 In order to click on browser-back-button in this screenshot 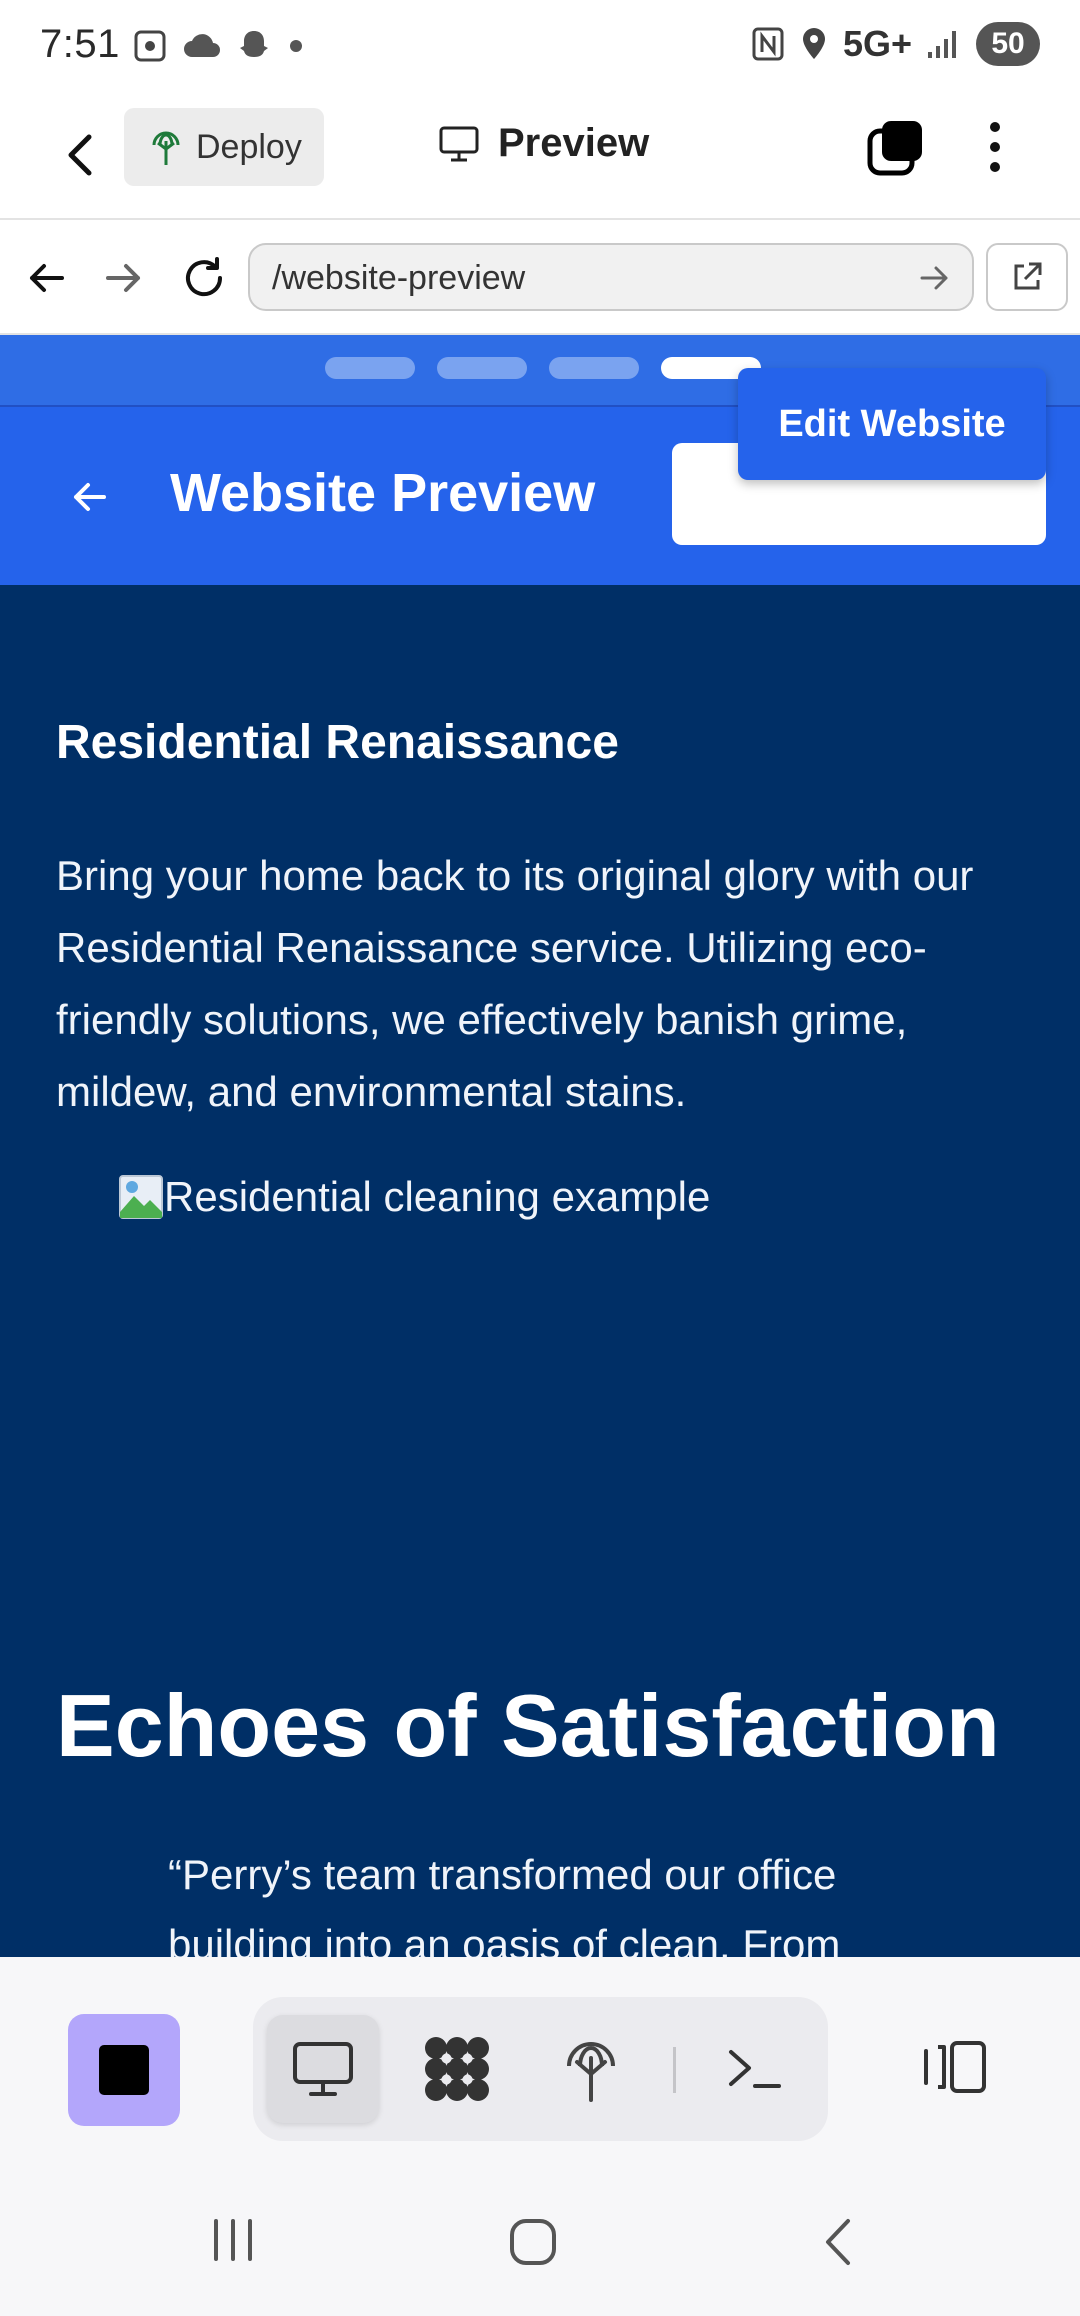, I will do `click(46, 278)`.